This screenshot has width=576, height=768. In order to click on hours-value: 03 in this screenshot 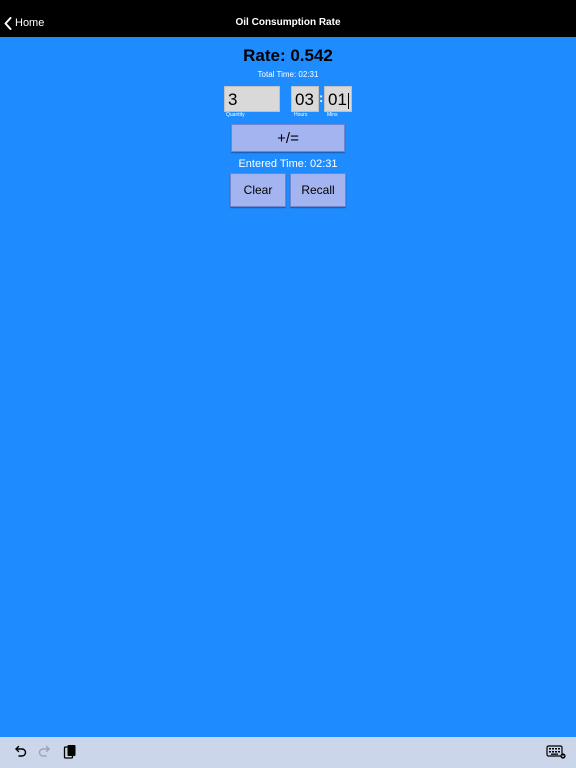, I will do `click(304, 99)`.